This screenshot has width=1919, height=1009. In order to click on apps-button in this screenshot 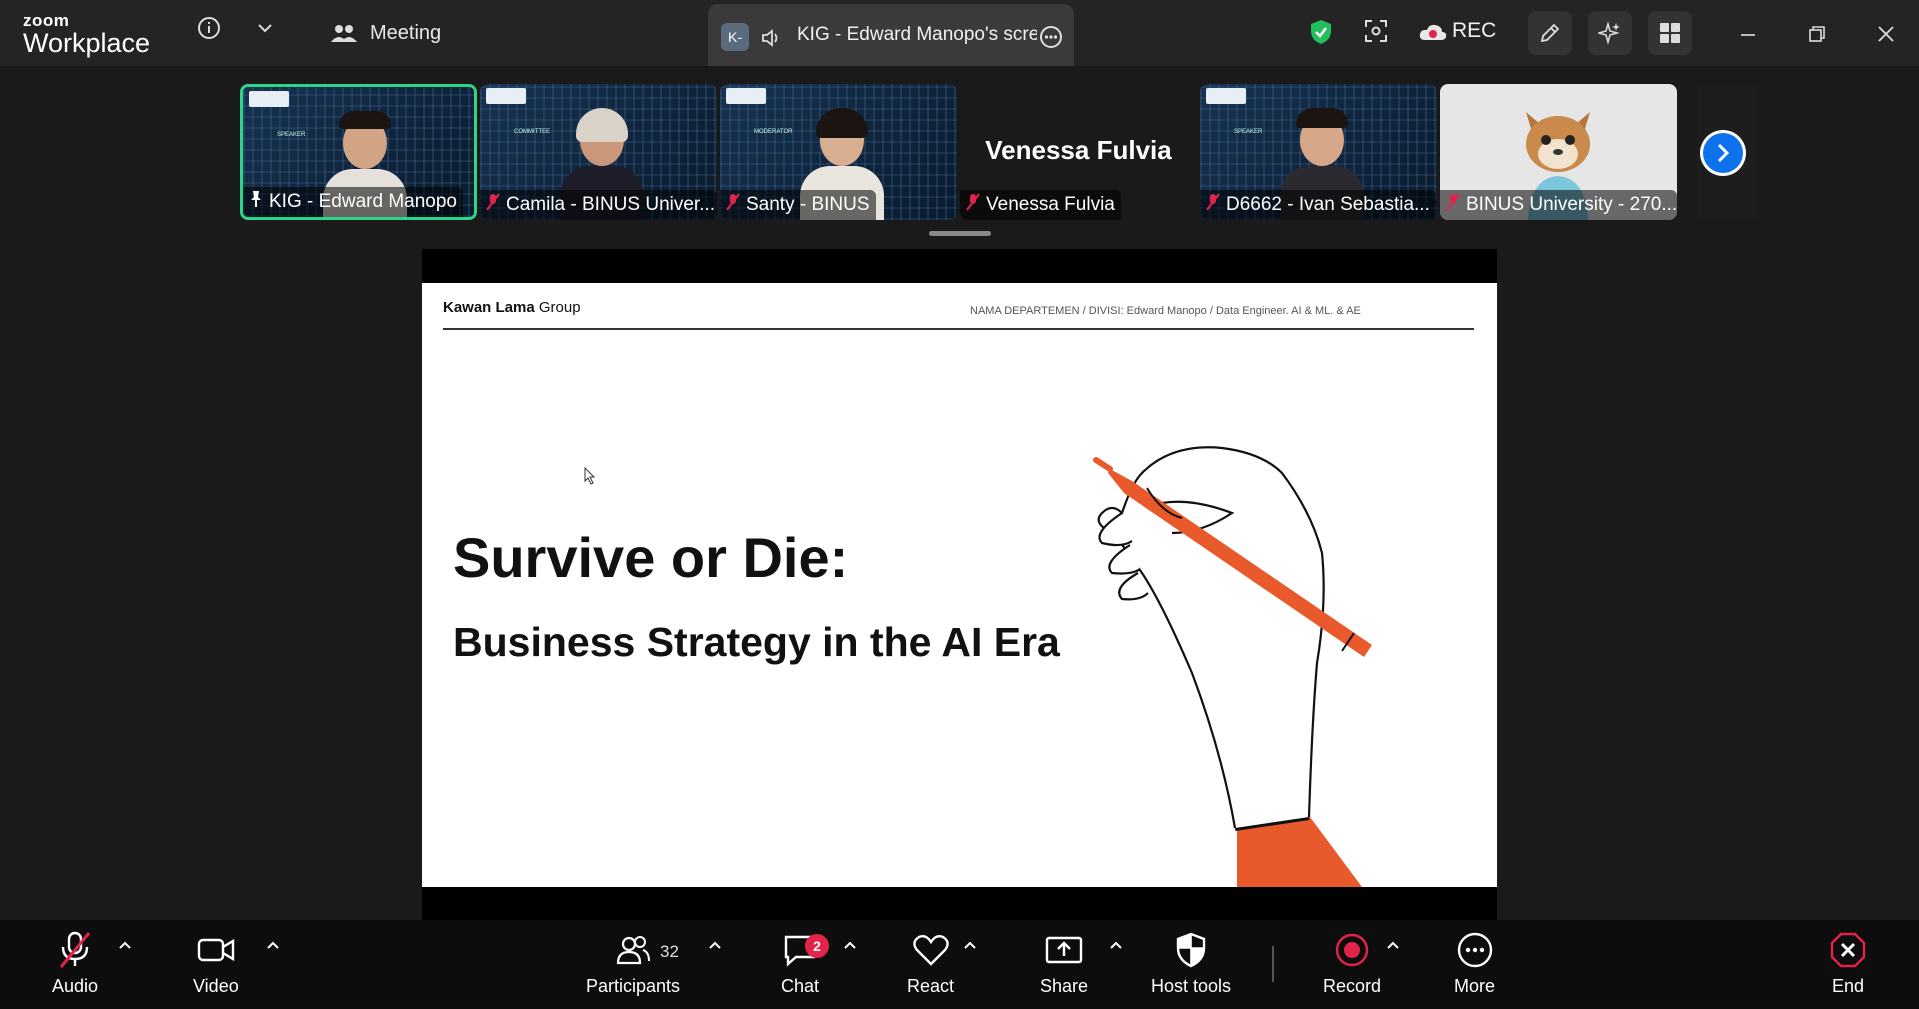, I will do `click(1670, 33)`.